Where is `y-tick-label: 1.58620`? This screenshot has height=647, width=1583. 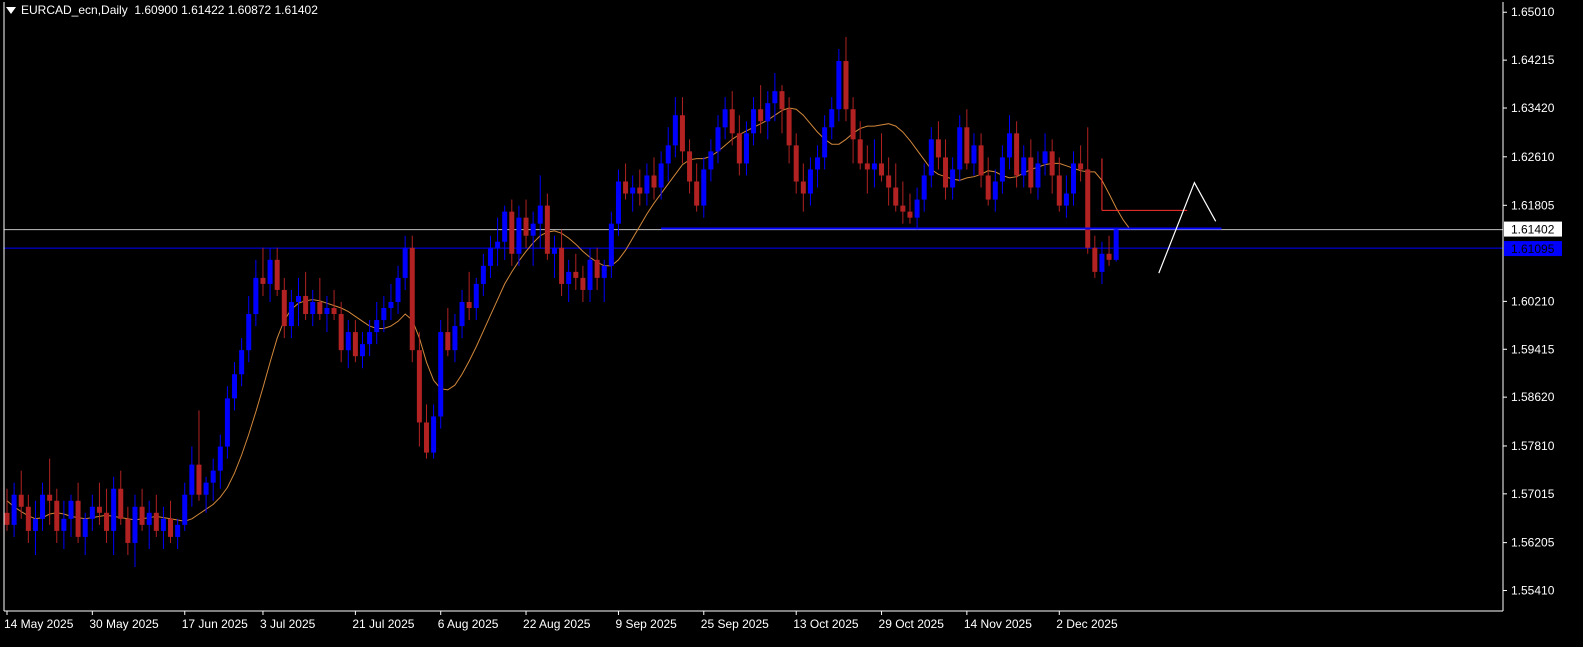
y-tick-label: 1.58620 is located at coordinates (1533, 397).